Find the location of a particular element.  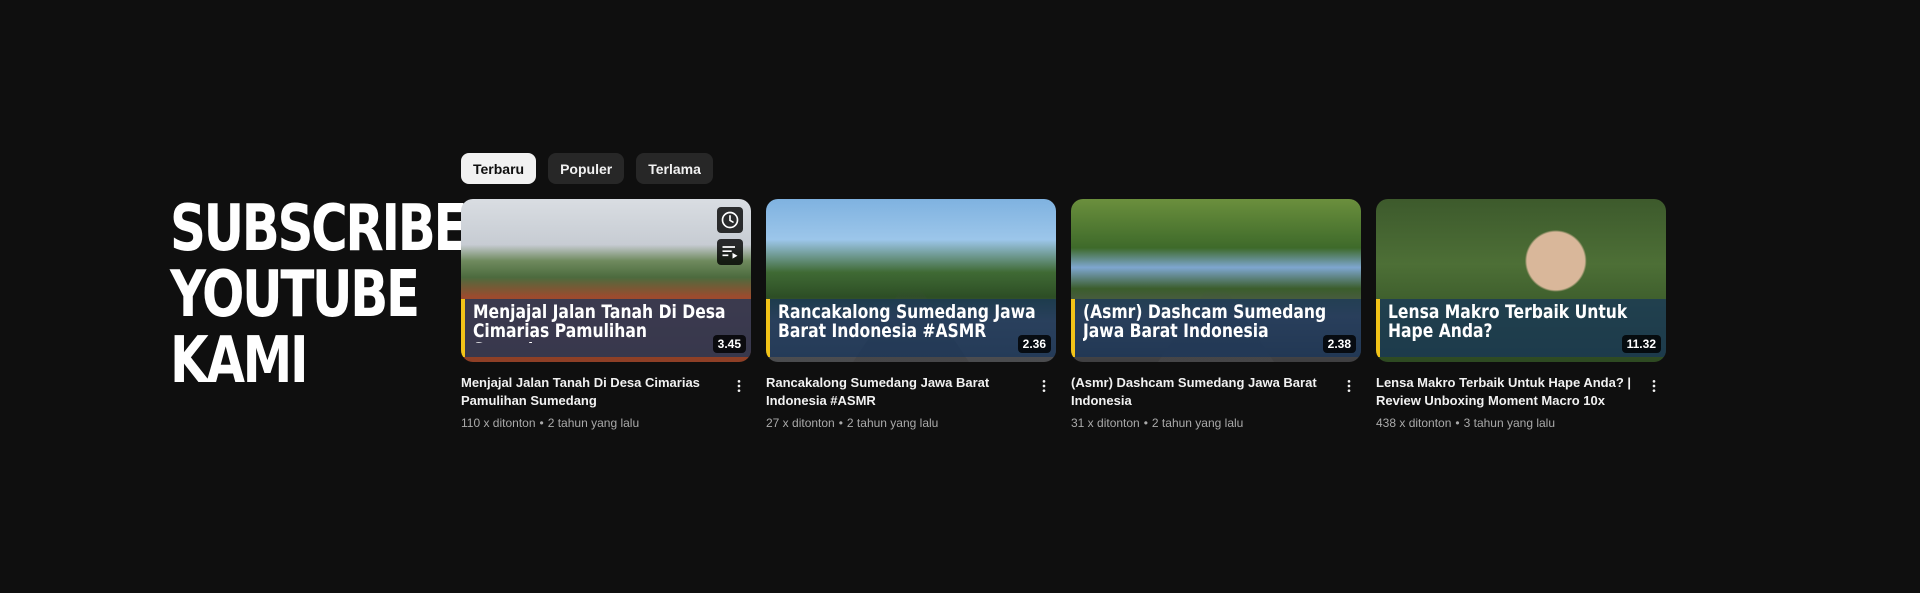

promo-line: SUBSCRIBE is located at coordinates (319, 229).